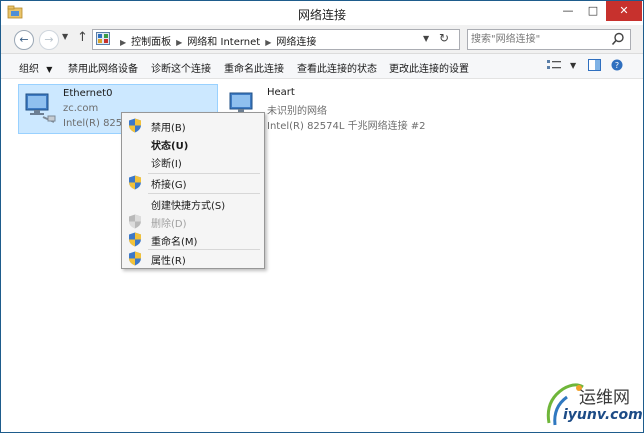 This screenshot has width=644, height=433. What do you see at coordinates (169, 185) in the screenshot?
I see `menu-item-label: 桥接(G)` at bounding box center [169, 185].